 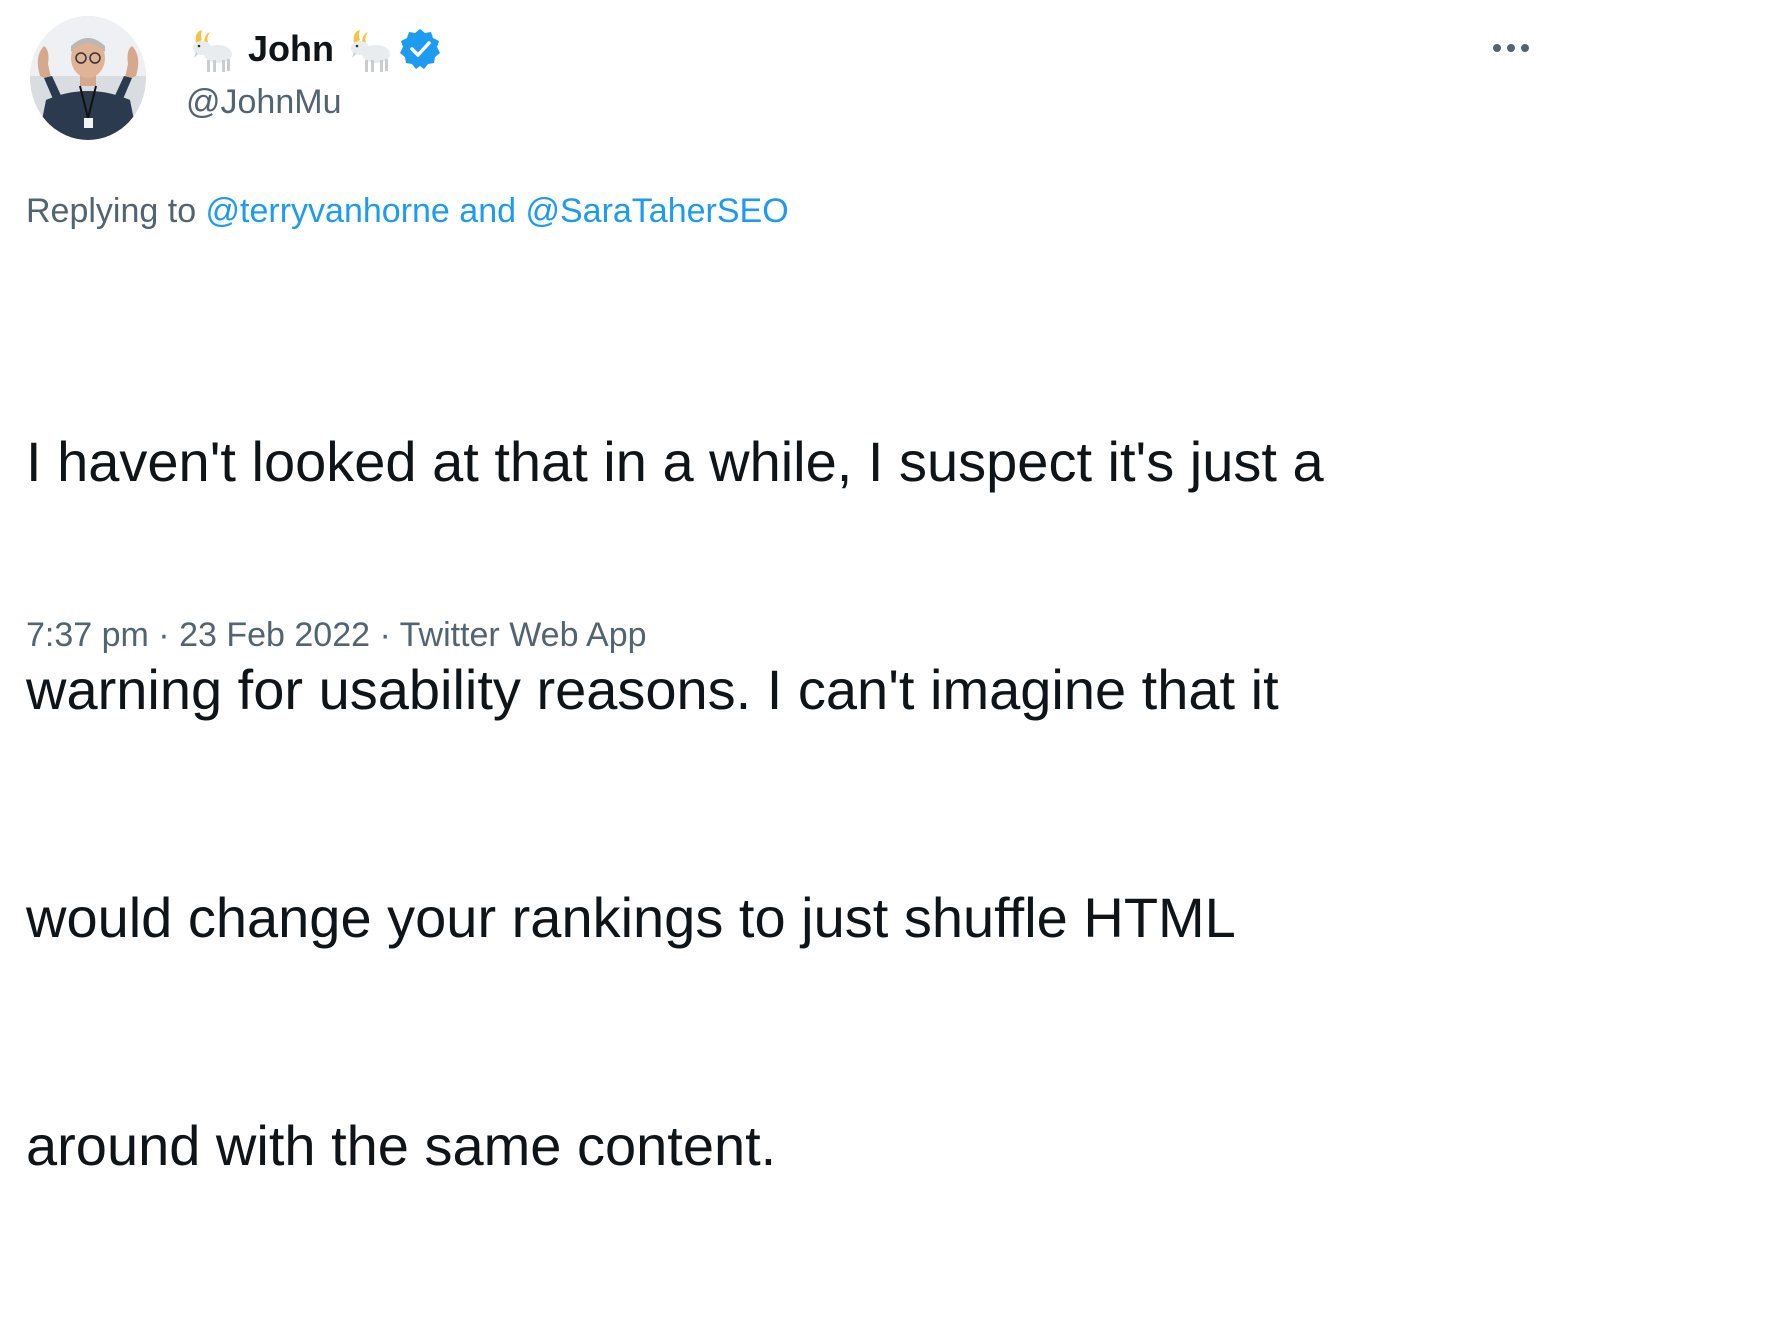 What do you see at coordinates (1497, 48) in the screenshot?
I see `more-options-icon` at bounding box center [1497, 48].